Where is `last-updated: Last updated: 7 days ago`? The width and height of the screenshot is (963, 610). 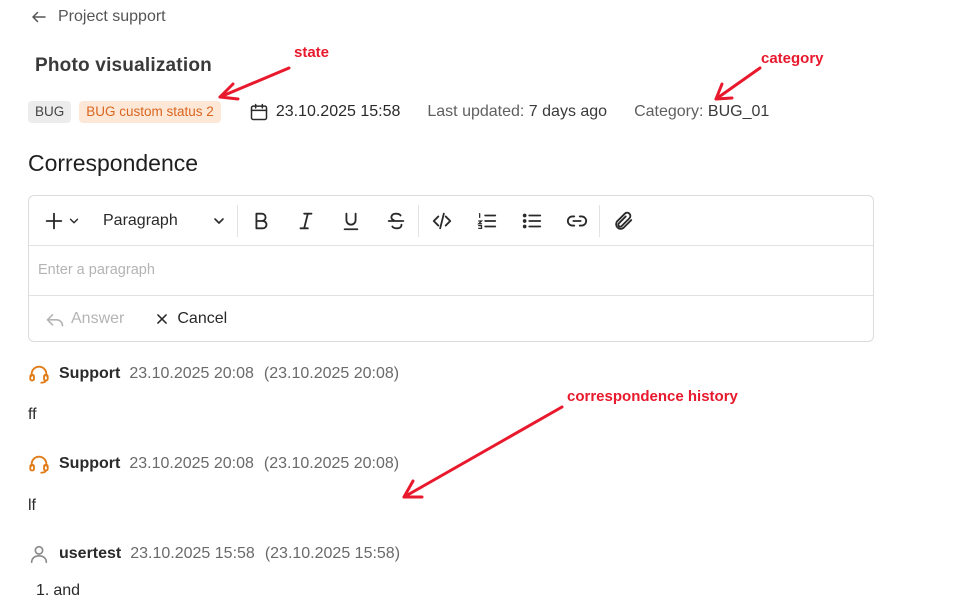 last-updated: Last updated: 7 days ago is located at coordinates (517, 112).